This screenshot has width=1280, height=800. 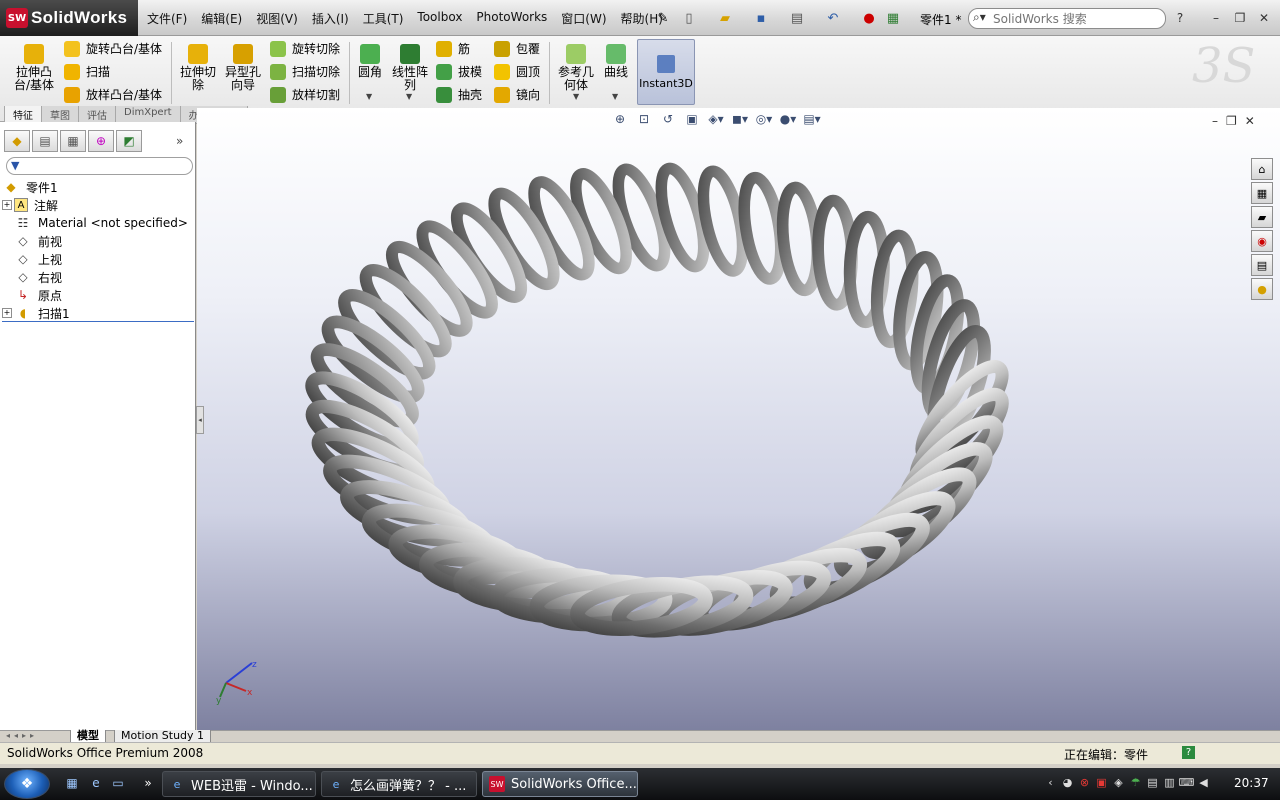 I want to click on menu-insert: 插入(I), so click(x=330, y=18).